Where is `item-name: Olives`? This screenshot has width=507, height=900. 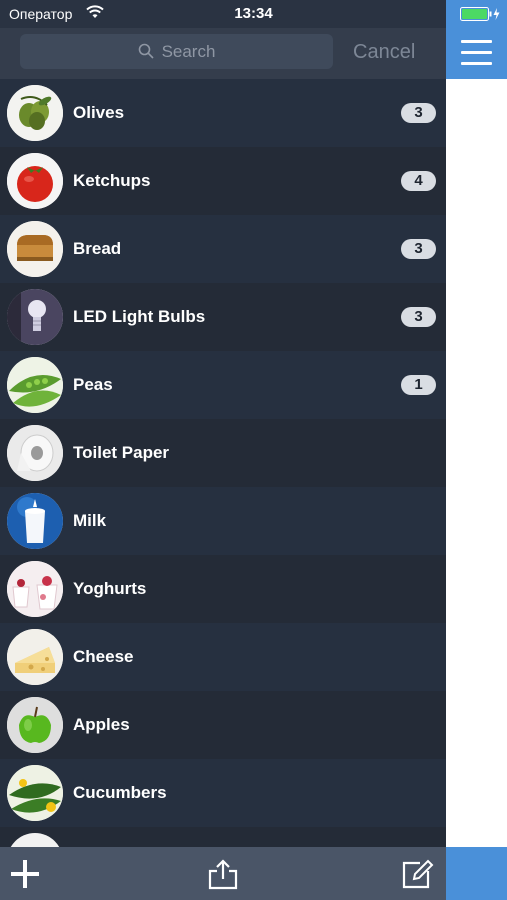
item-name: Olives is located at coordinates (99, 112).